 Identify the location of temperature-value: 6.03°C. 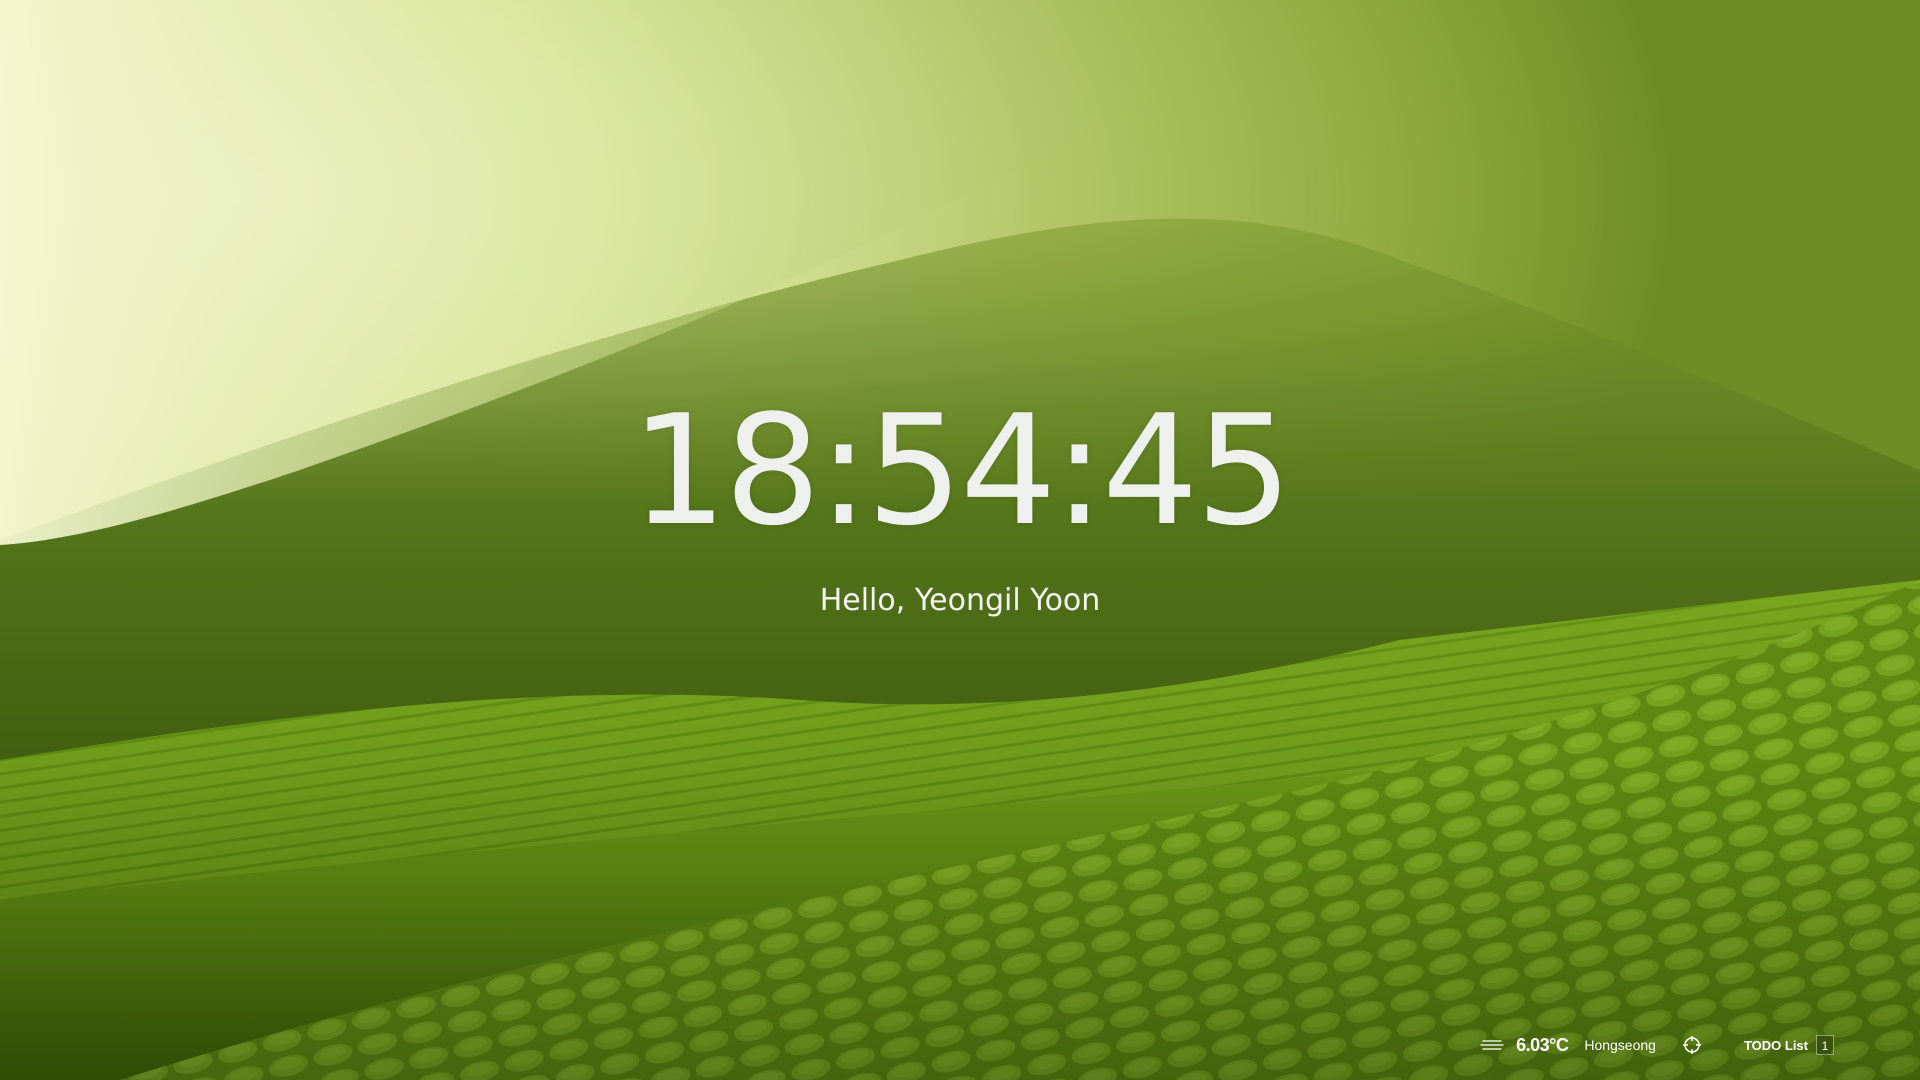
(1542, 1044).